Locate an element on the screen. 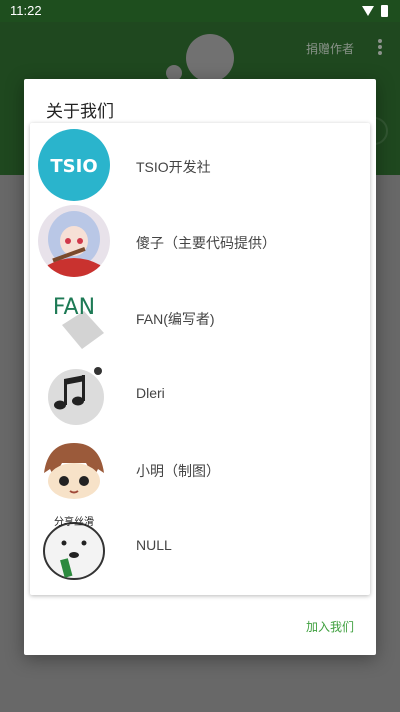  fan-text-avatar: FAN is located at coordinates (74, 317).